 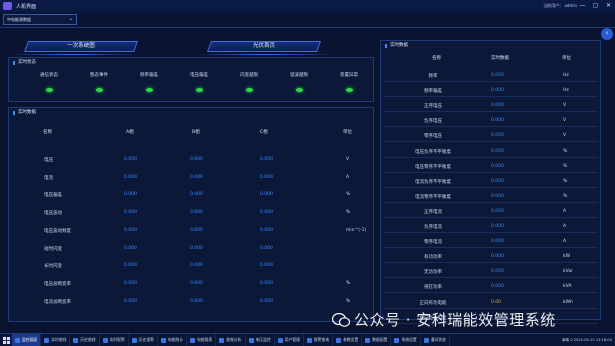 What do you see at coordinates (433, 76) in the screenshot?
I see `rt-name: 频率` at bounding box center [433, 76].